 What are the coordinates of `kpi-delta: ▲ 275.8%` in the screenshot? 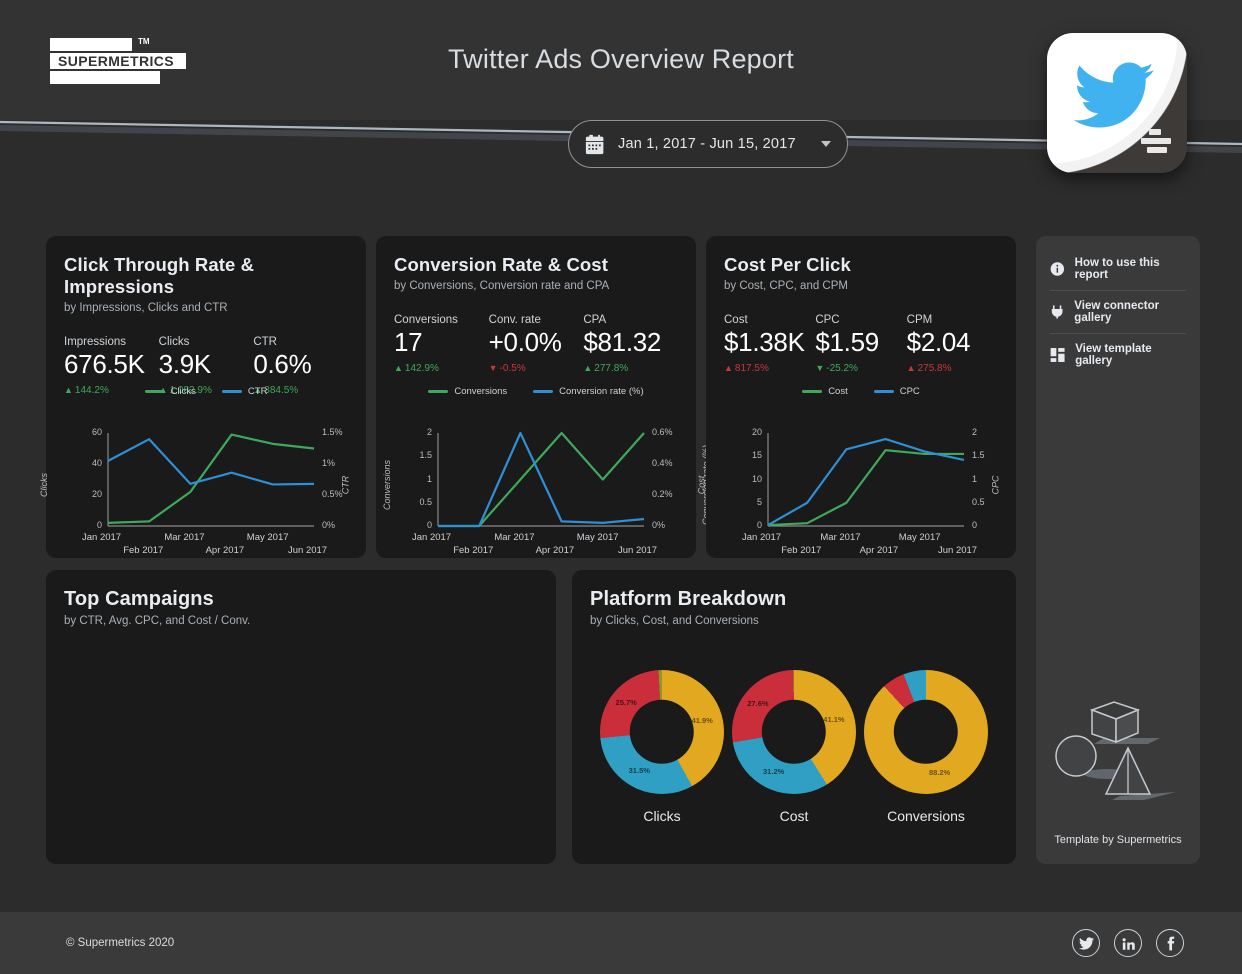 It's located at (929, 368).